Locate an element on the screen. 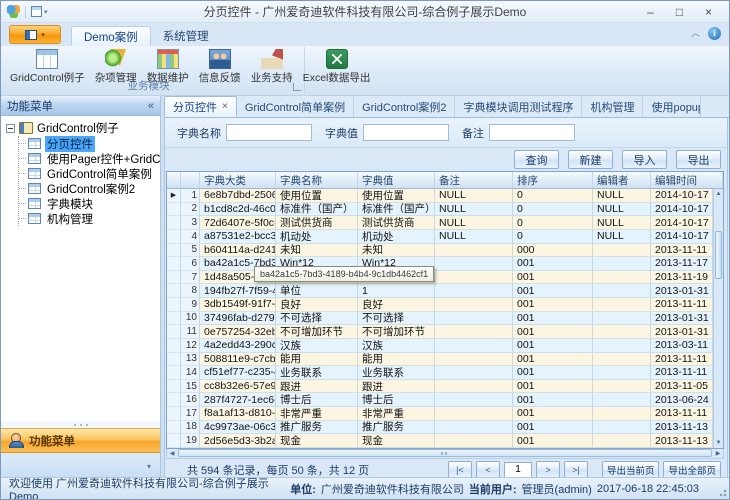 Image resolution: width=730 pixels, height=500 pixels. table-row: 16287f4727-1ec6-4...博士后博士后0012013-06-24 is located at coordinates (440, 400).